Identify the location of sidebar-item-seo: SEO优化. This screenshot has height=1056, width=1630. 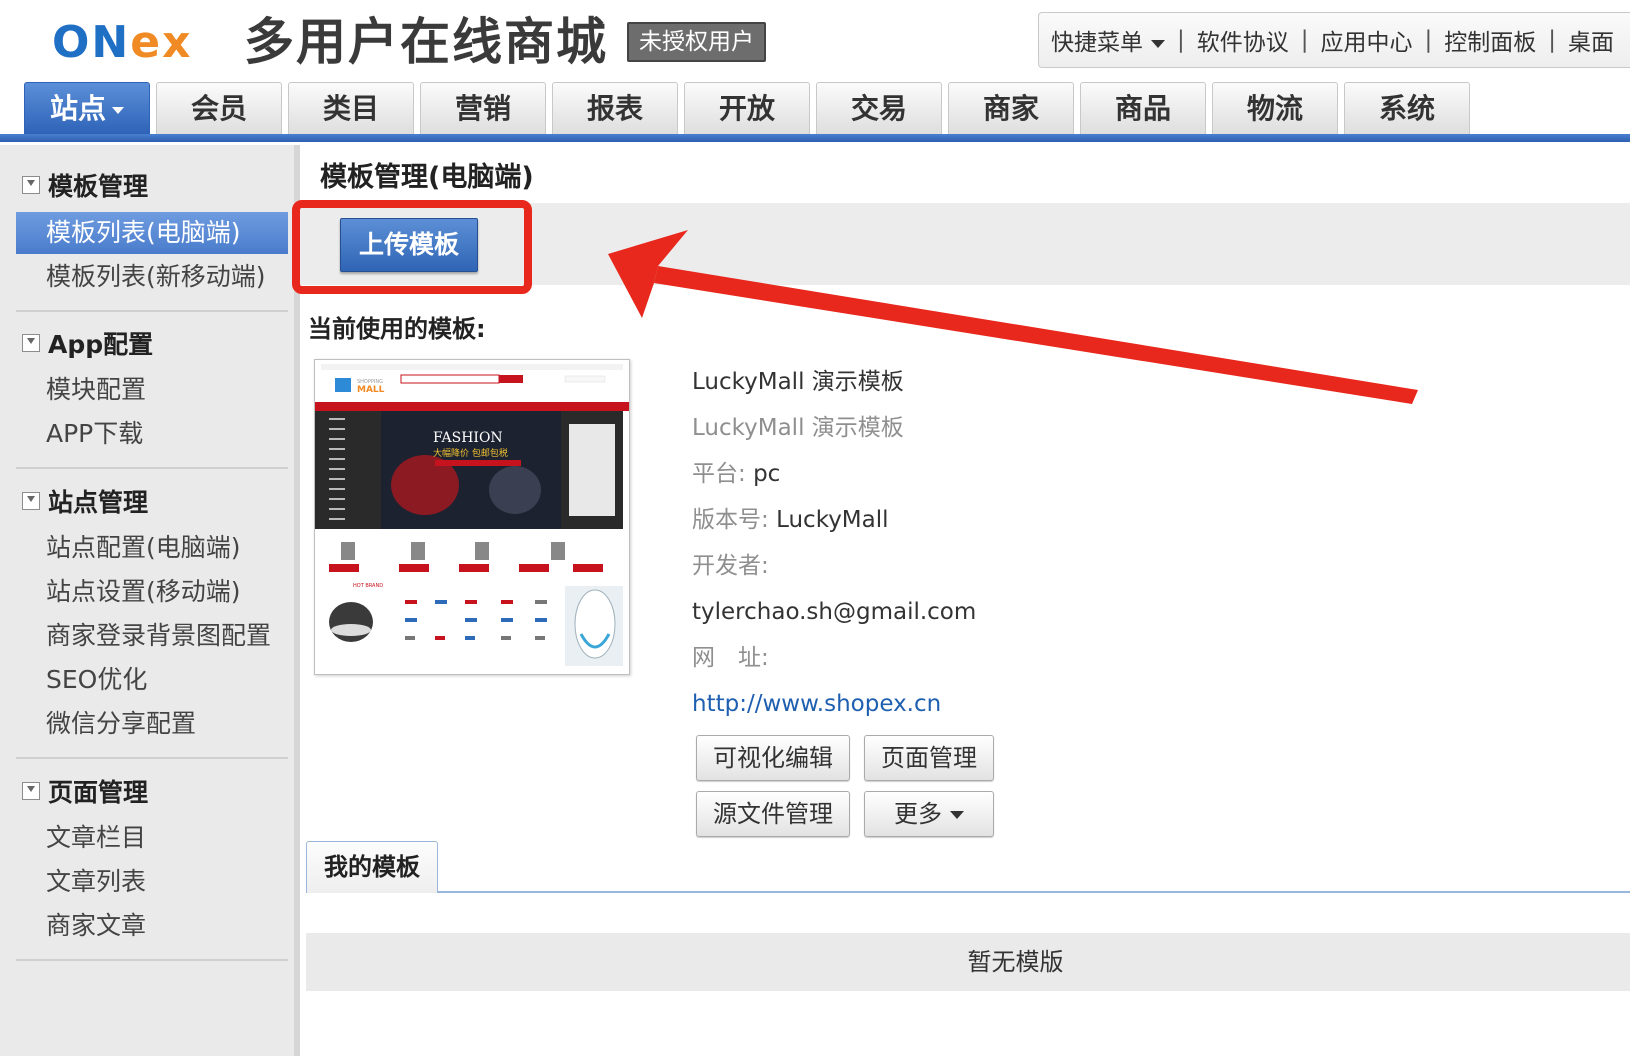
(152, 680).